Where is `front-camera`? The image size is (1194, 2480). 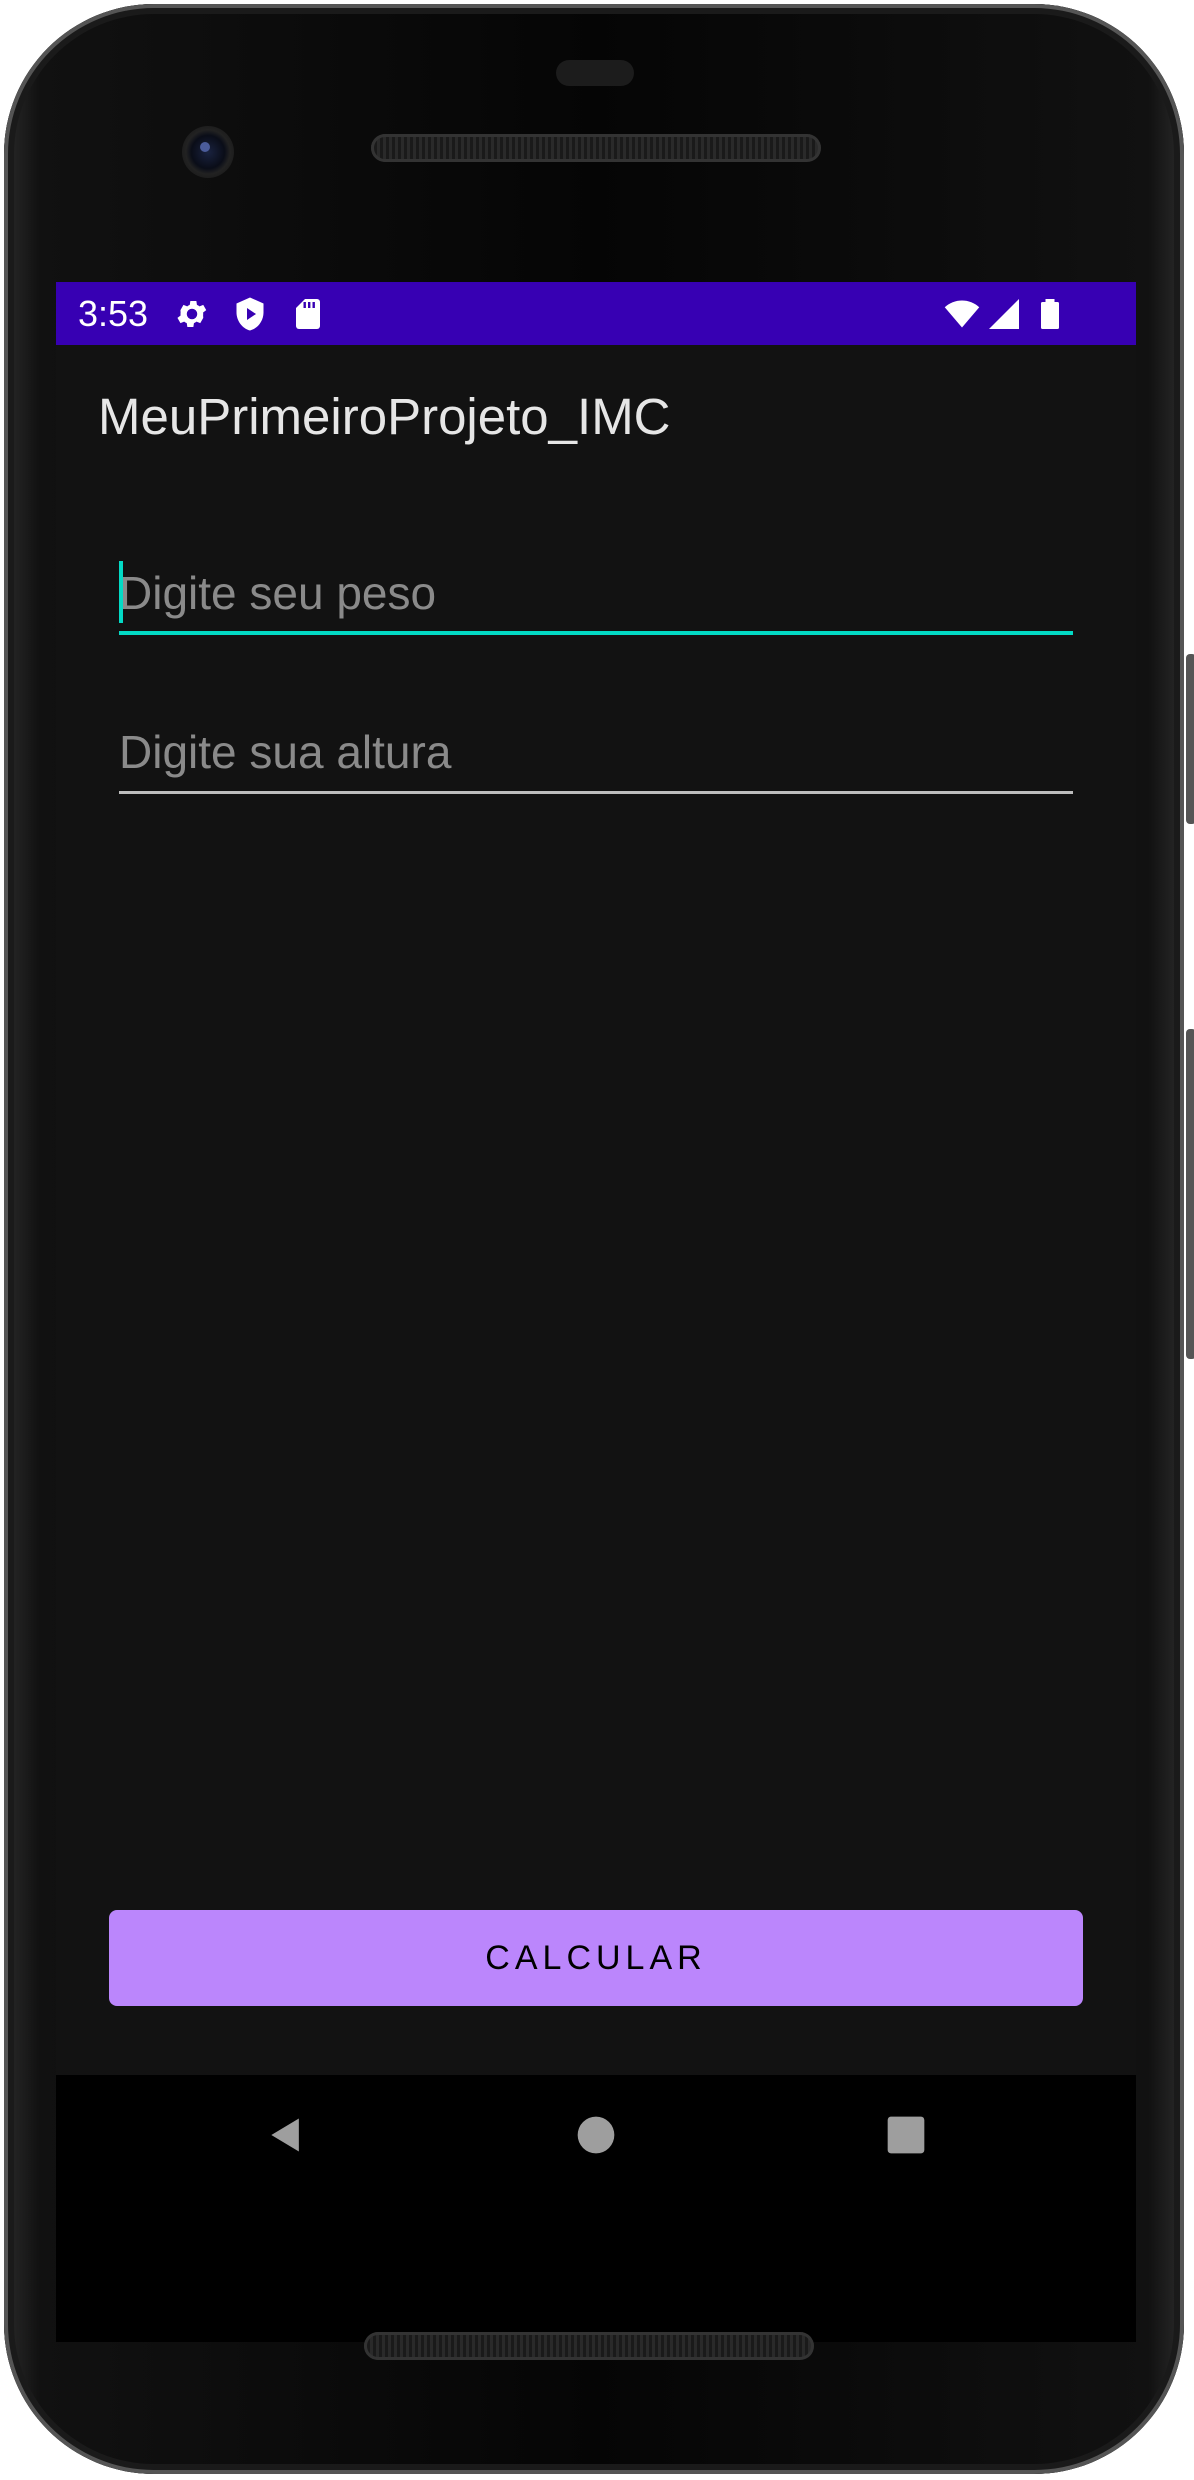 front-camera is located at coordinates (208, 152).